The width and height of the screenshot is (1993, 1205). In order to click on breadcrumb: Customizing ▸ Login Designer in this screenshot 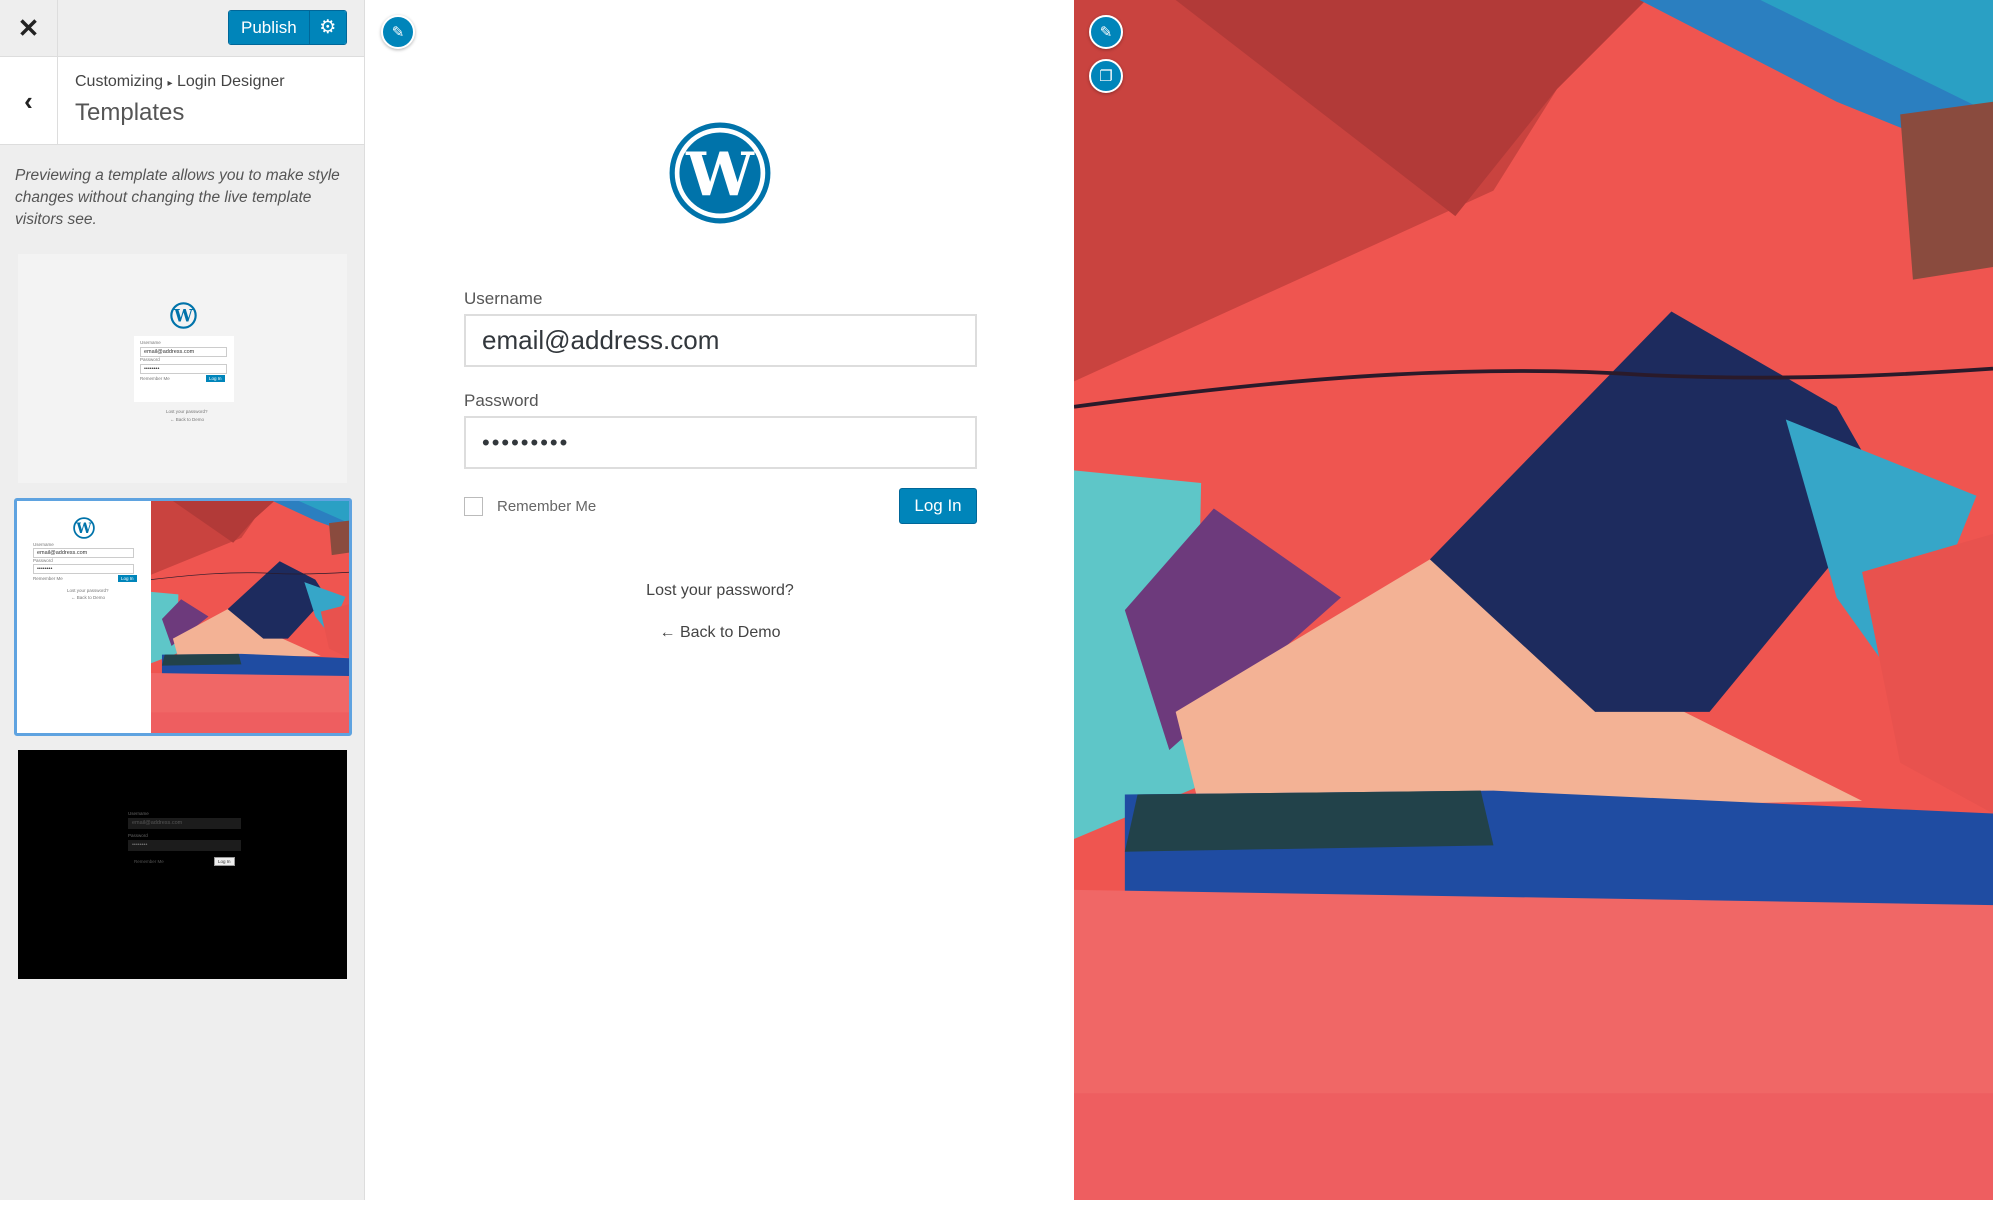, I will do `click(180, 82)`.